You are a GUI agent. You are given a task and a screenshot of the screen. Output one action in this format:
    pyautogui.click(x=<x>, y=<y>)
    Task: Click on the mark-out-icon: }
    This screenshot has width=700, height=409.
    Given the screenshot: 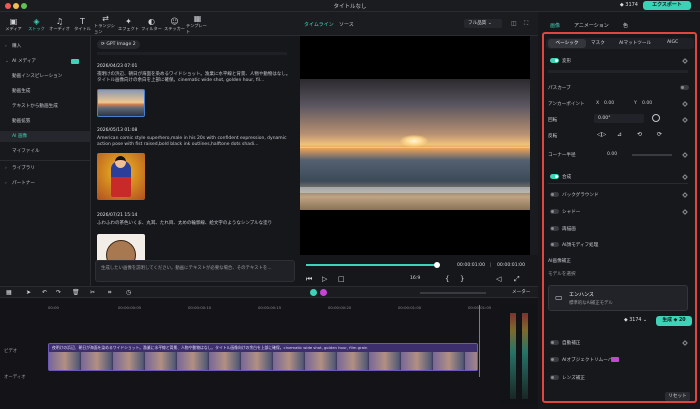 What is the action you would take?
    pyautogui.click(x=462, y=279)
    